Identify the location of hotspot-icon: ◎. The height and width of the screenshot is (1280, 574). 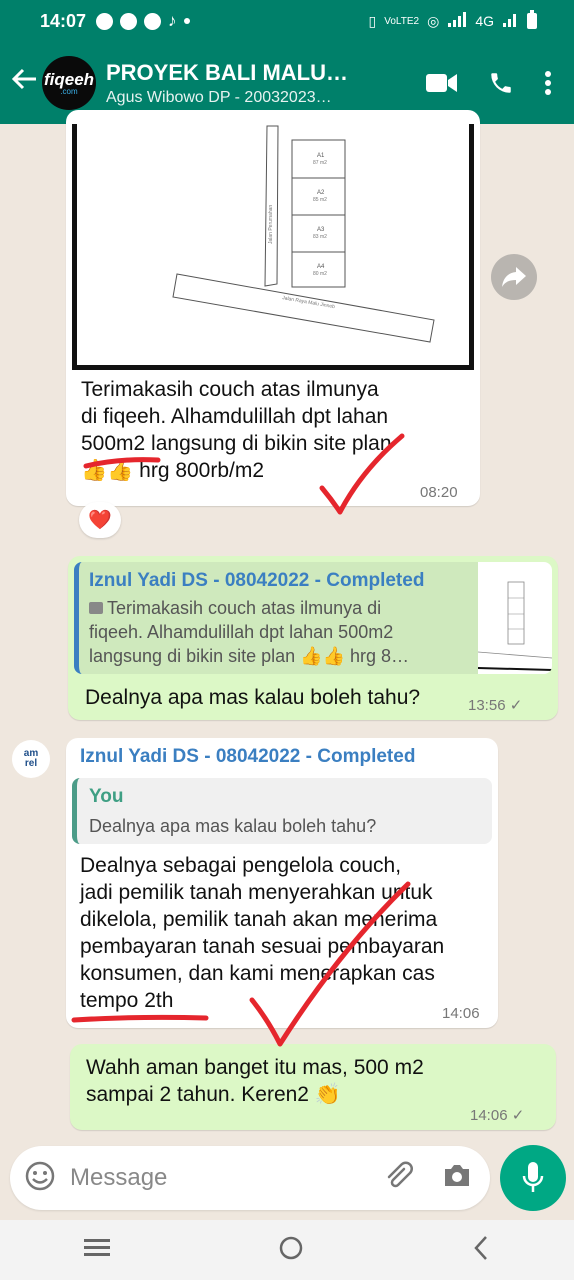
(433, 20).